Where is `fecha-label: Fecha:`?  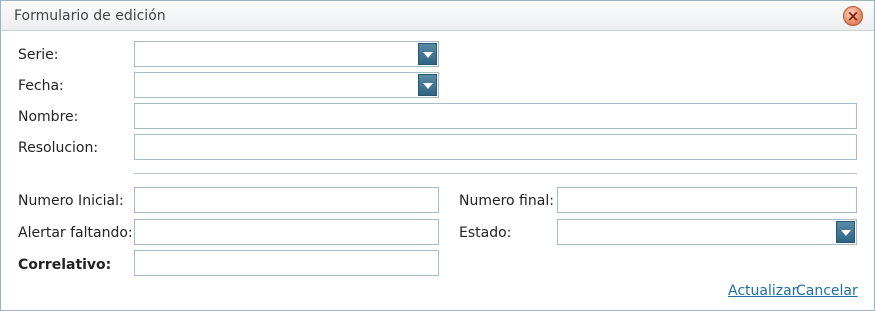 fecha-label: Fecha: is located at coordinates (41, 86).